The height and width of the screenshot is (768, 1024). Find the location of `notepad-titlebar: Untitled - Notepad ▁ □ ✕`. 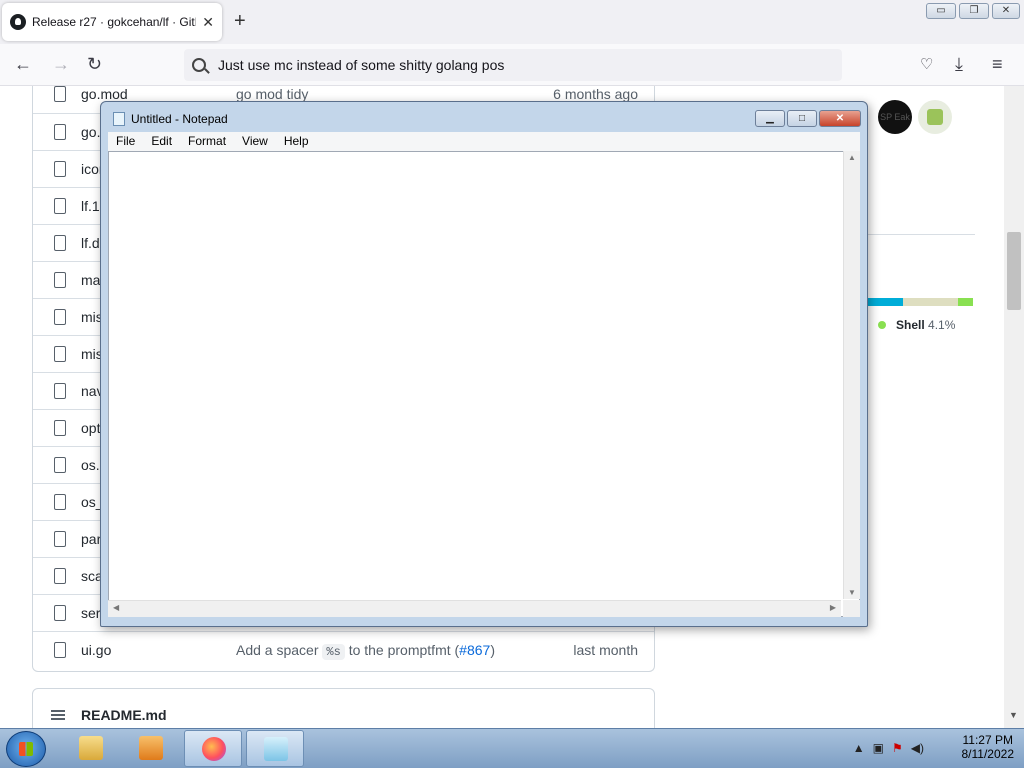

notepad-titlebar: Untitled - Notepad ▁ □ ✕ is located at coordinates (484, 117).